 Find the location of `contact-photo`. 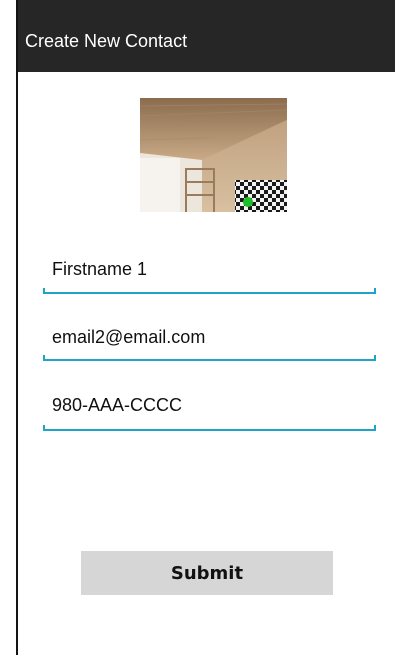

contact-photo is located at coordinates (213, 155).